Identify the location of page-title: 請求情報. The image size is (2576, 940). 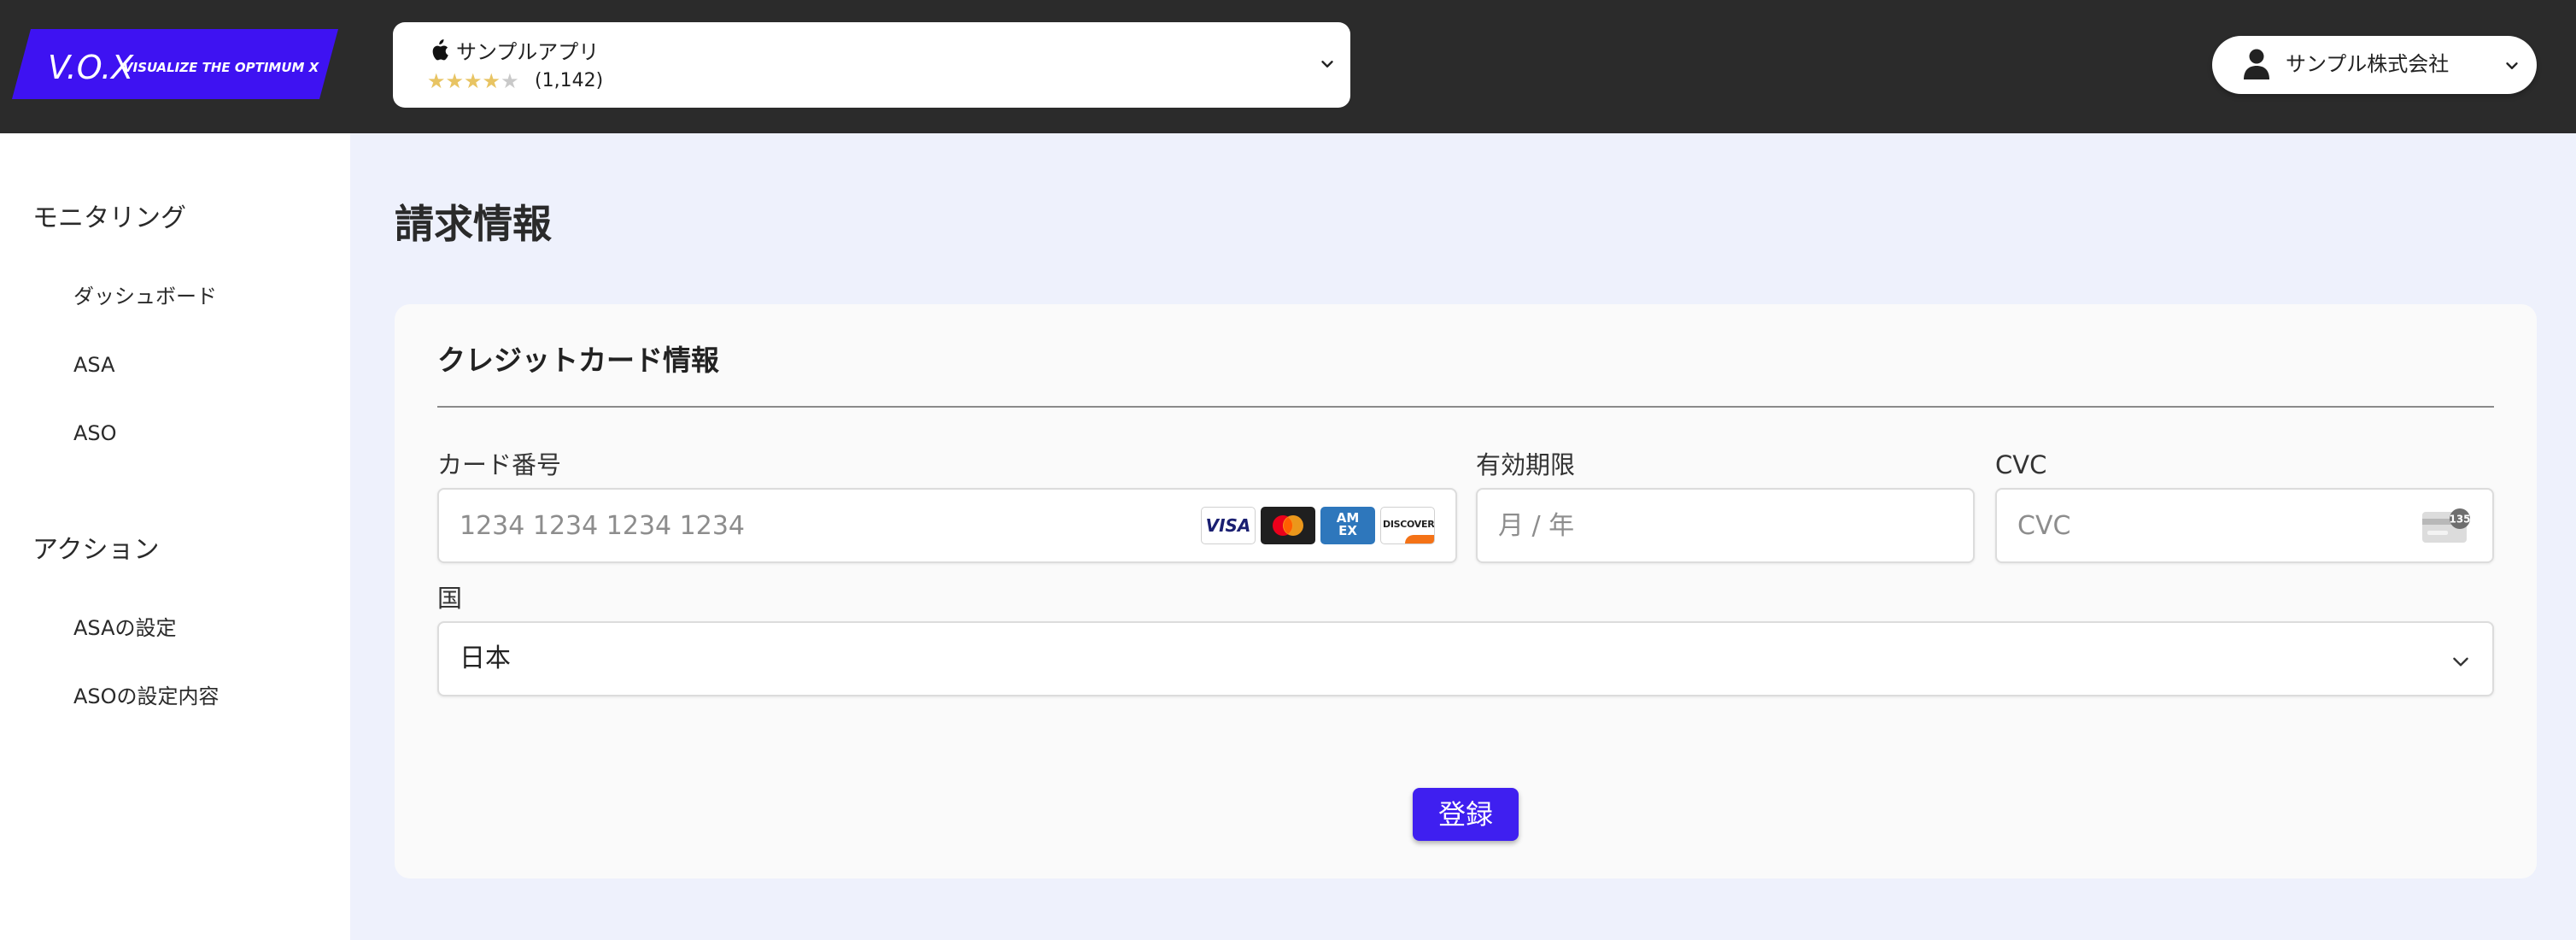
(473, 224).